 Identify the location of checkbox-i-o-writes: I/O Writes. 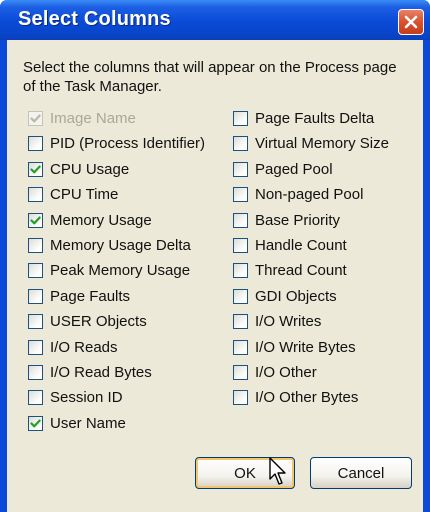
(277, 321).